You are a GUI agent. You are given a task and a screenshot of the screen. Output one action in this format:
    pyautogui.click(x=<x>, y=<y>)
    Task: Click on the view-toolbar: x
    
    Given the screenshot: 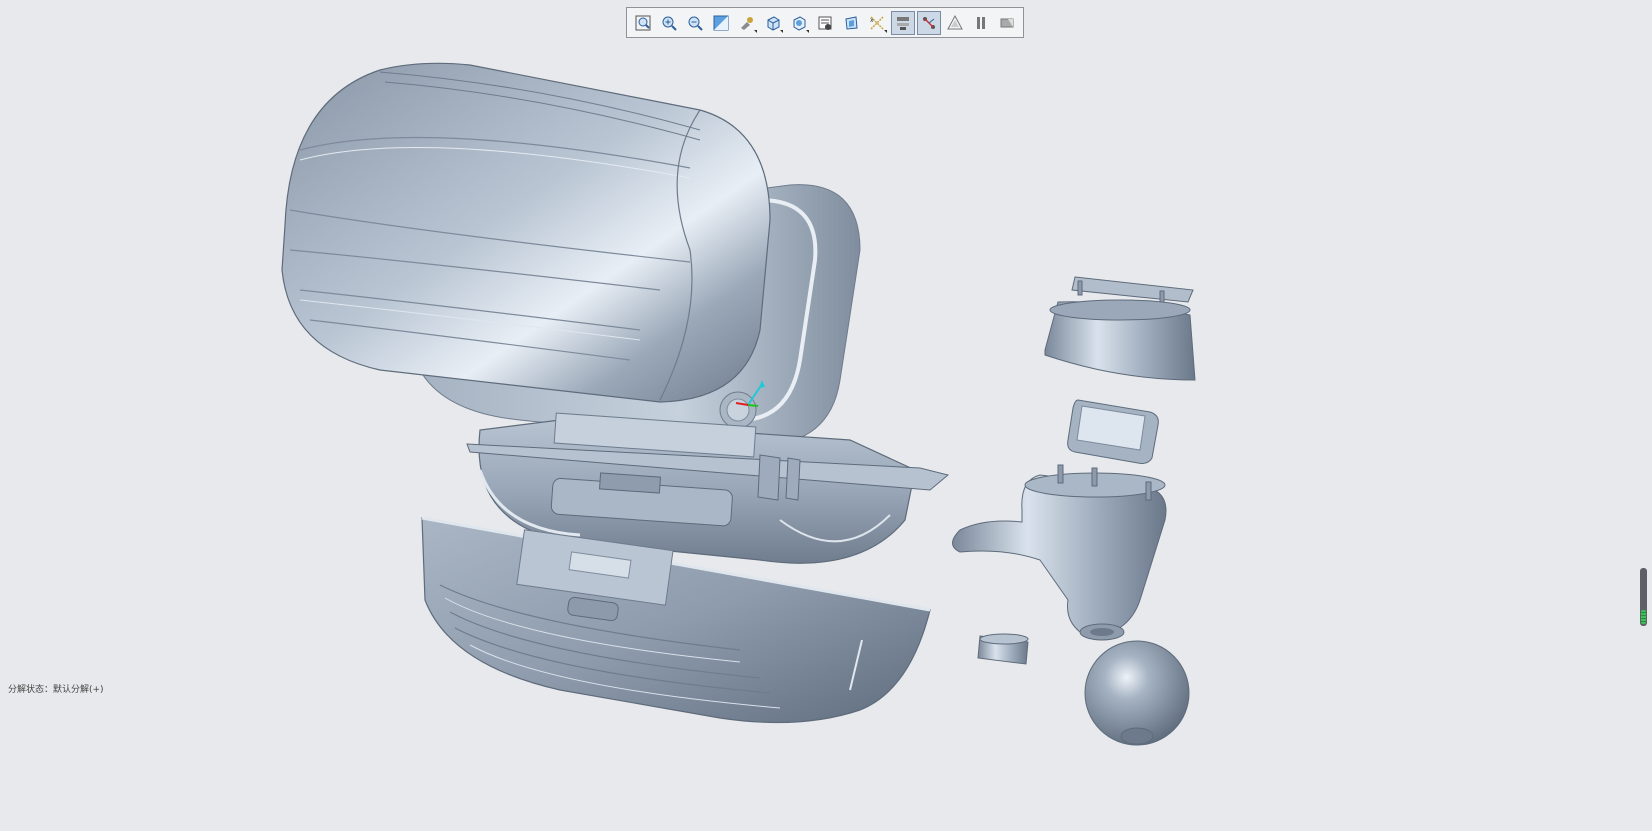 What is the action you would take?
    pyautogui.click(x=825, y=22)
    